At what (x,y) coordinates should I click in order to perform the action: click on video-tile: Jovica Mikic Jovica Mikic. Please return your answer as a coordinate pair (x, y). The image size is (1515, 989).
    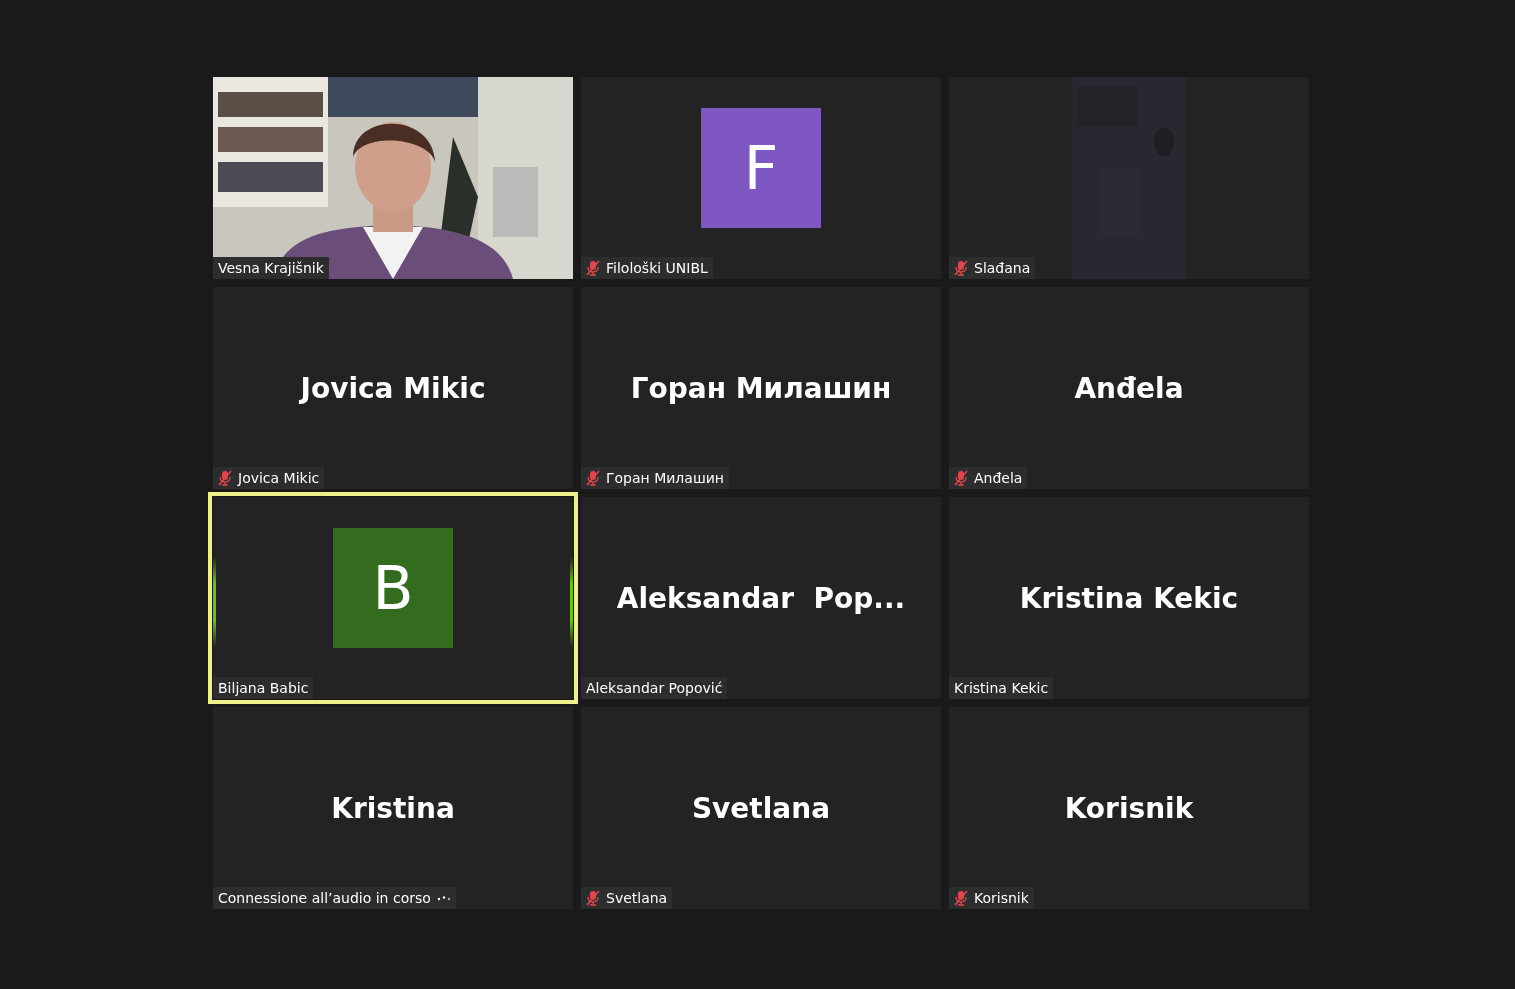
    Looking at the image, I should click on (393, 388).